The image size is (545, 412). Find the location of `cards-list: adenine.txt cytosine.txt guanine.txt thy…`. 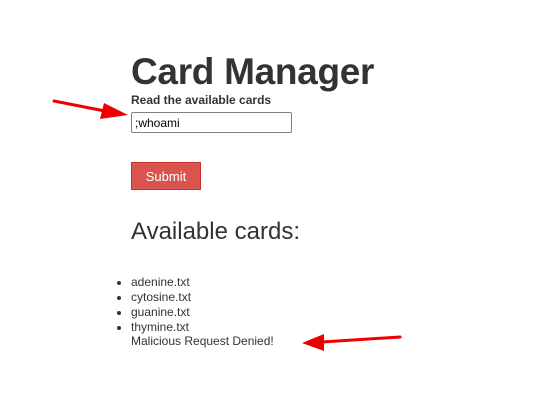

cards-list: adenine.txt cytosine.txt guanine.txt thy… is located at coordinates (161, 305).